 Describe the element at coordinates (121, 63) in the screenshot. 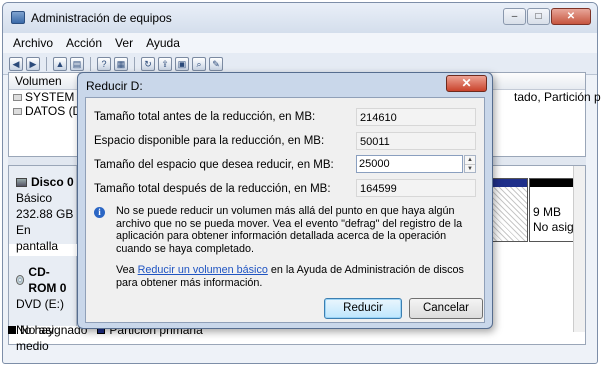

I see `view-icon: ▦` at that location.